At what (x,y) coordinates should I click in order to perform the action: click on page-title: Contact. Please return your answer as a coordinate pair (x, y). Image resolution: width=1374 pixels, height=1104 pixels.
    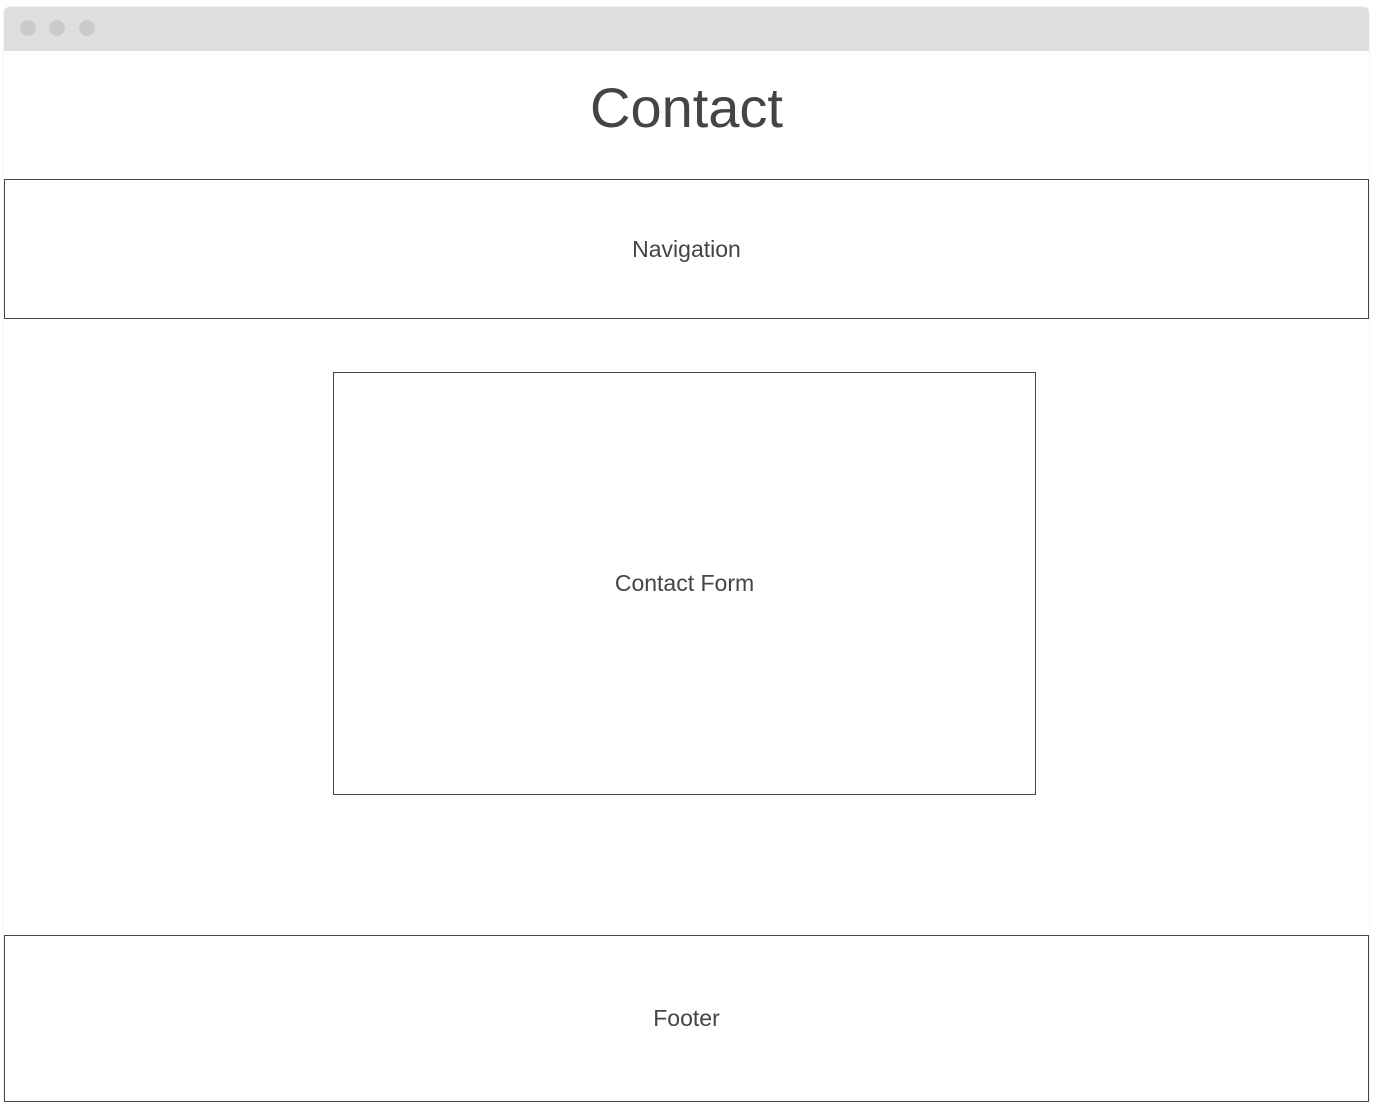
    Looking at the image, I should click on (686, 107).